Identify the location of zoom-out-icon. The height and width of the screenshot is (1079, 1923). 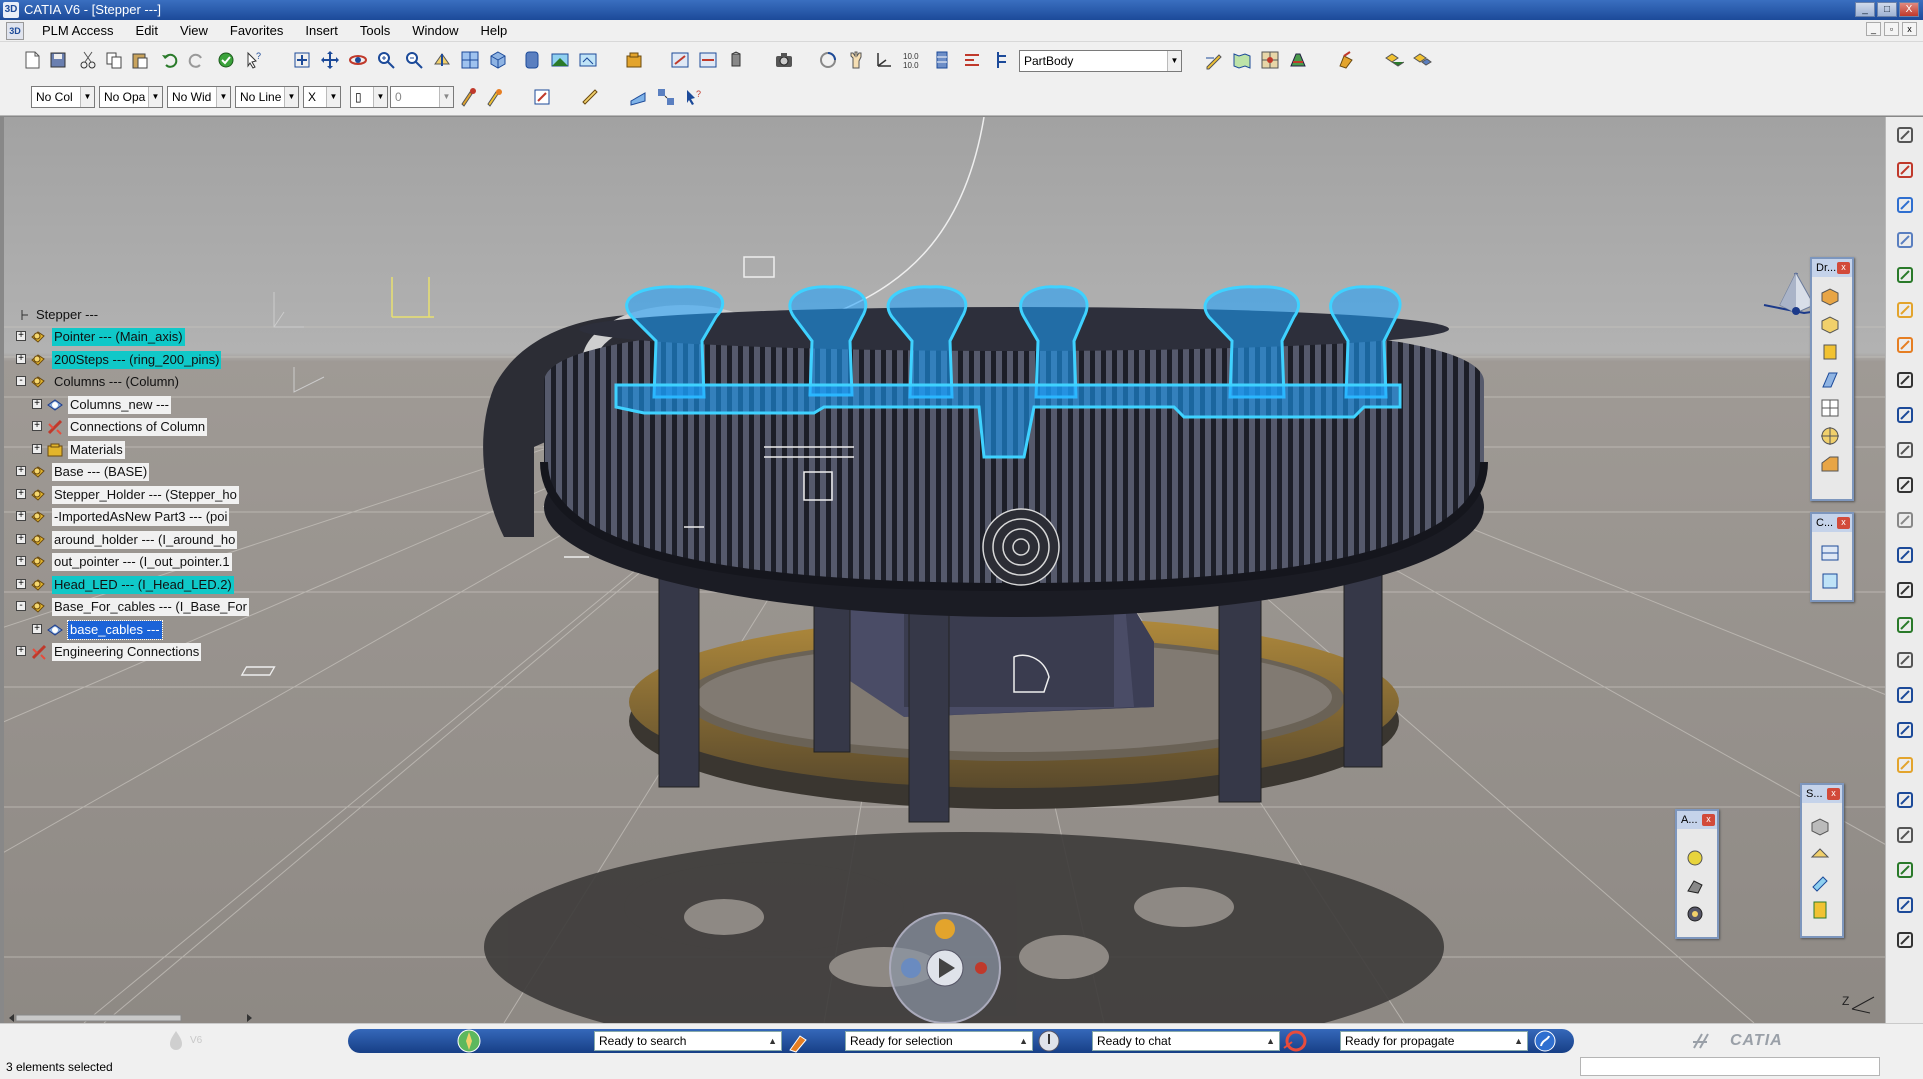
(414, 60).